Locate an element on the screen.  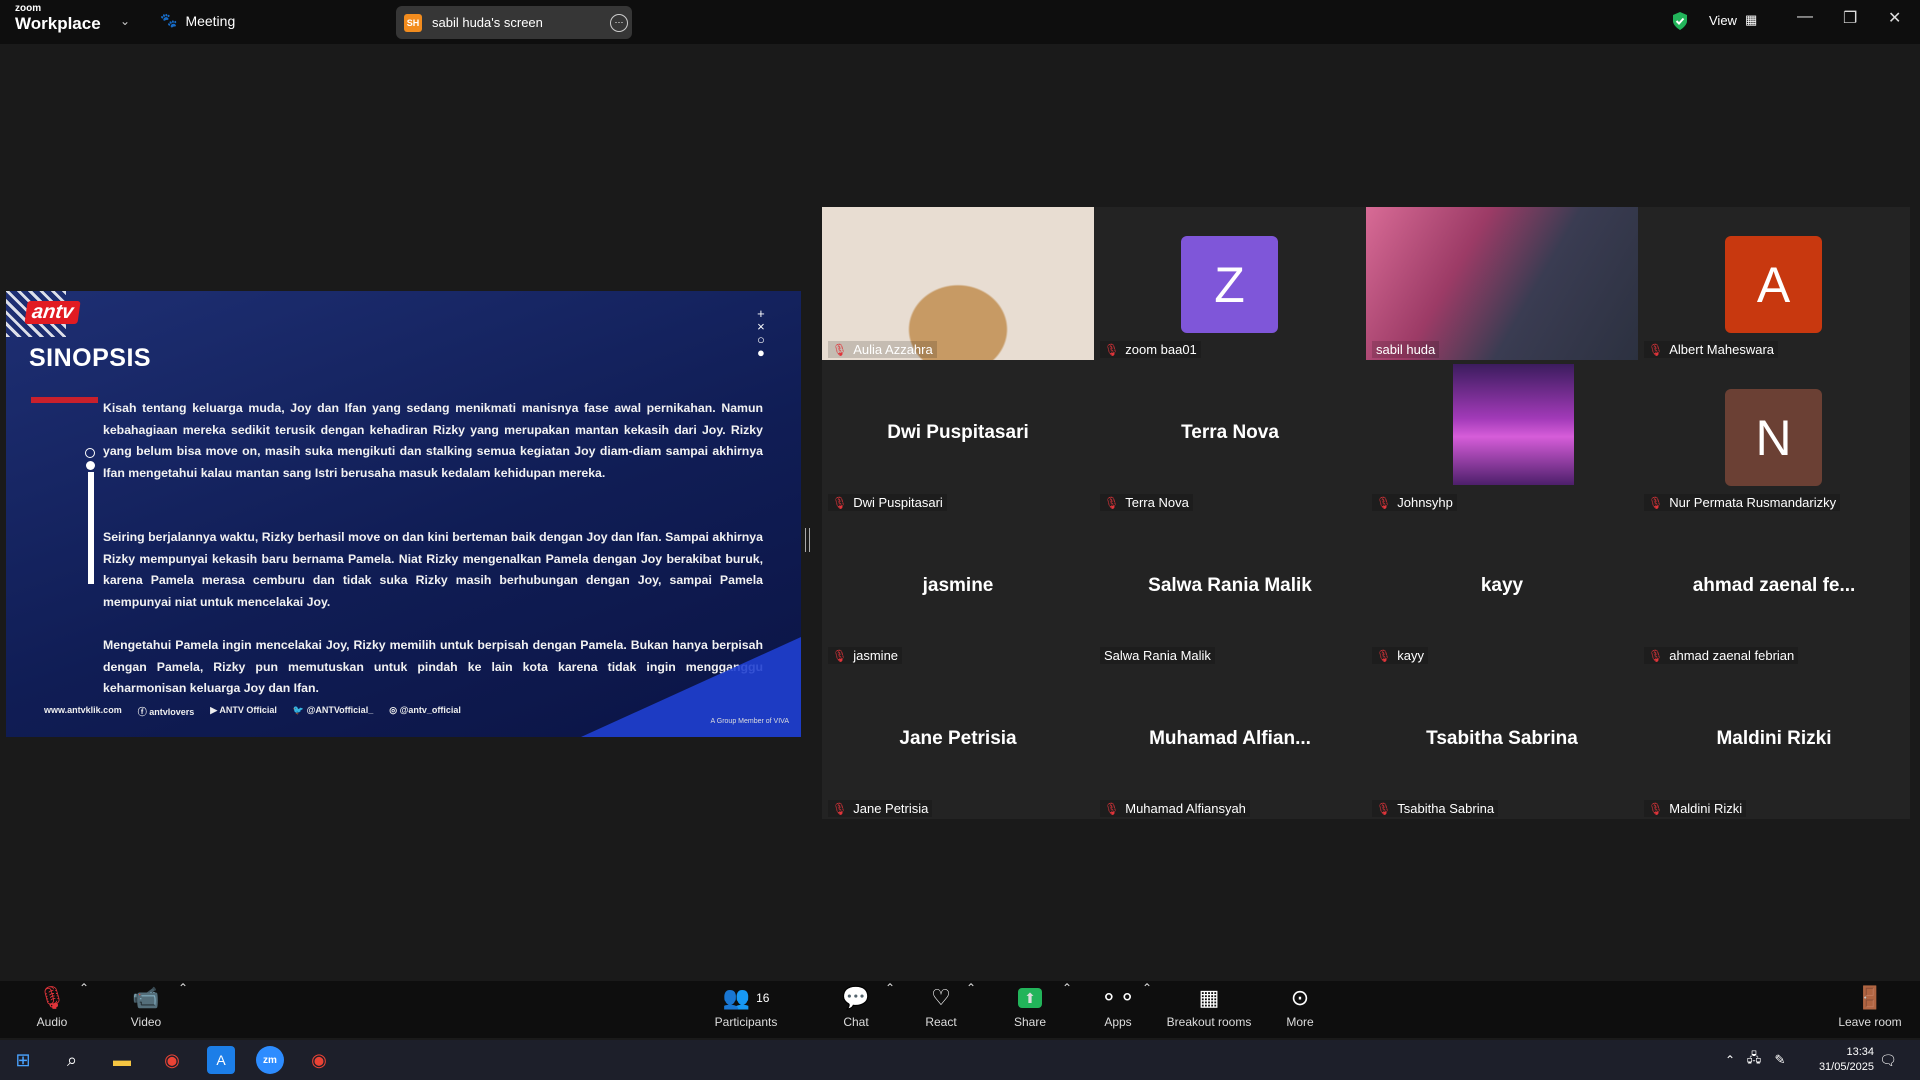
leave-room-button: 🚪 Leave room is located at coordinates (1870, 1005).